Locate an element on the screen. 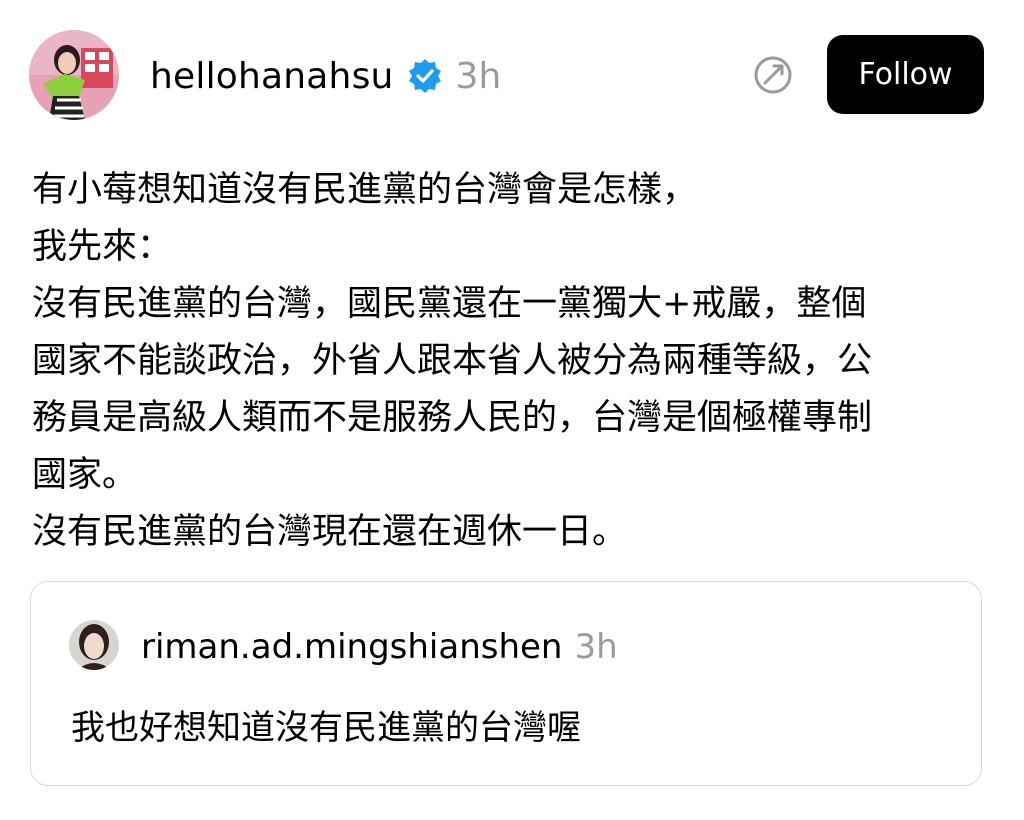  post-text-line: 我先來： is located at coordinates (102, 247).